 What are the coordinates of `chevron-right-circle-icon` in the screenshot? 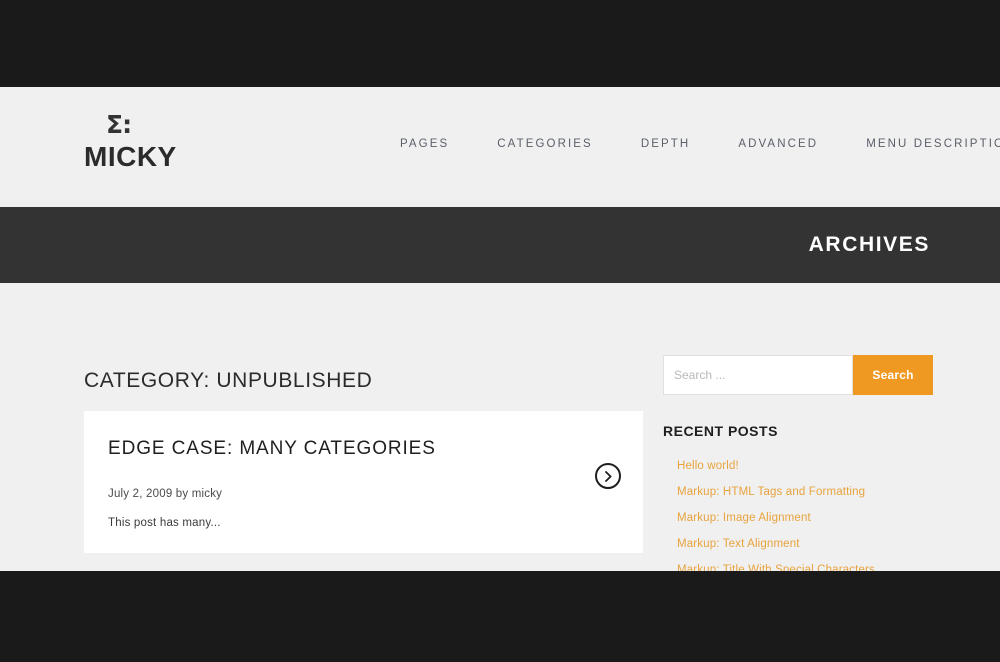 It's located at (608, 476).